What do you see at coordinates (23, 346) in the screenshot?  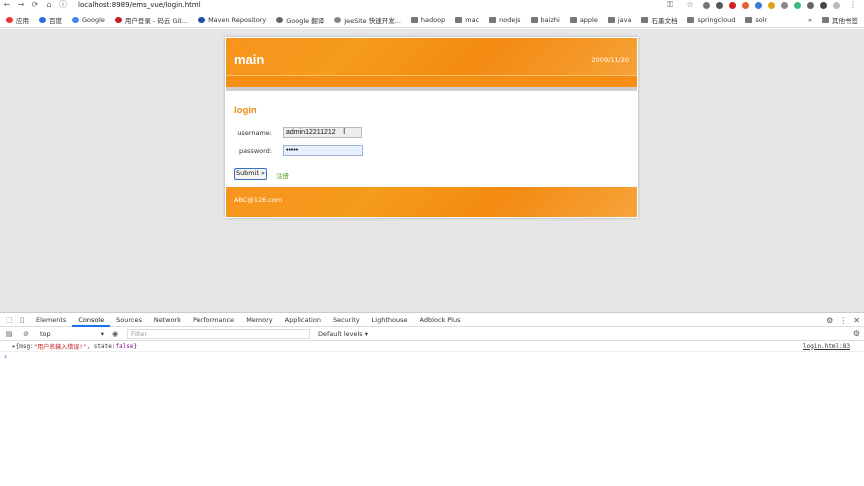 I see `log-prefix: ▸{msg:` at bounding box center [23, 346].